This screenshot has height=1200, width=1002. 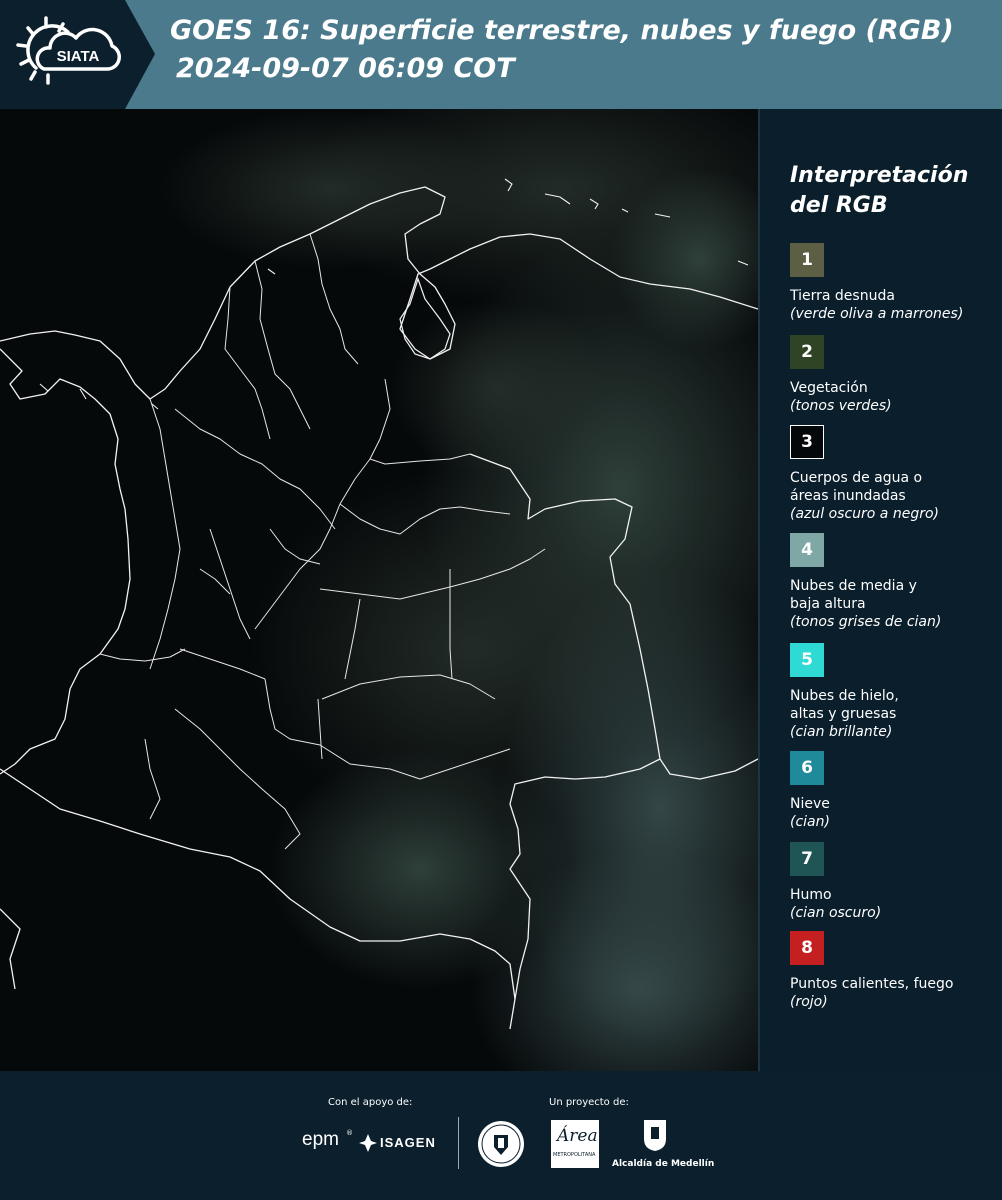 I want to click on legend-title-line1: Interpretación, so click(x=879, y=175).